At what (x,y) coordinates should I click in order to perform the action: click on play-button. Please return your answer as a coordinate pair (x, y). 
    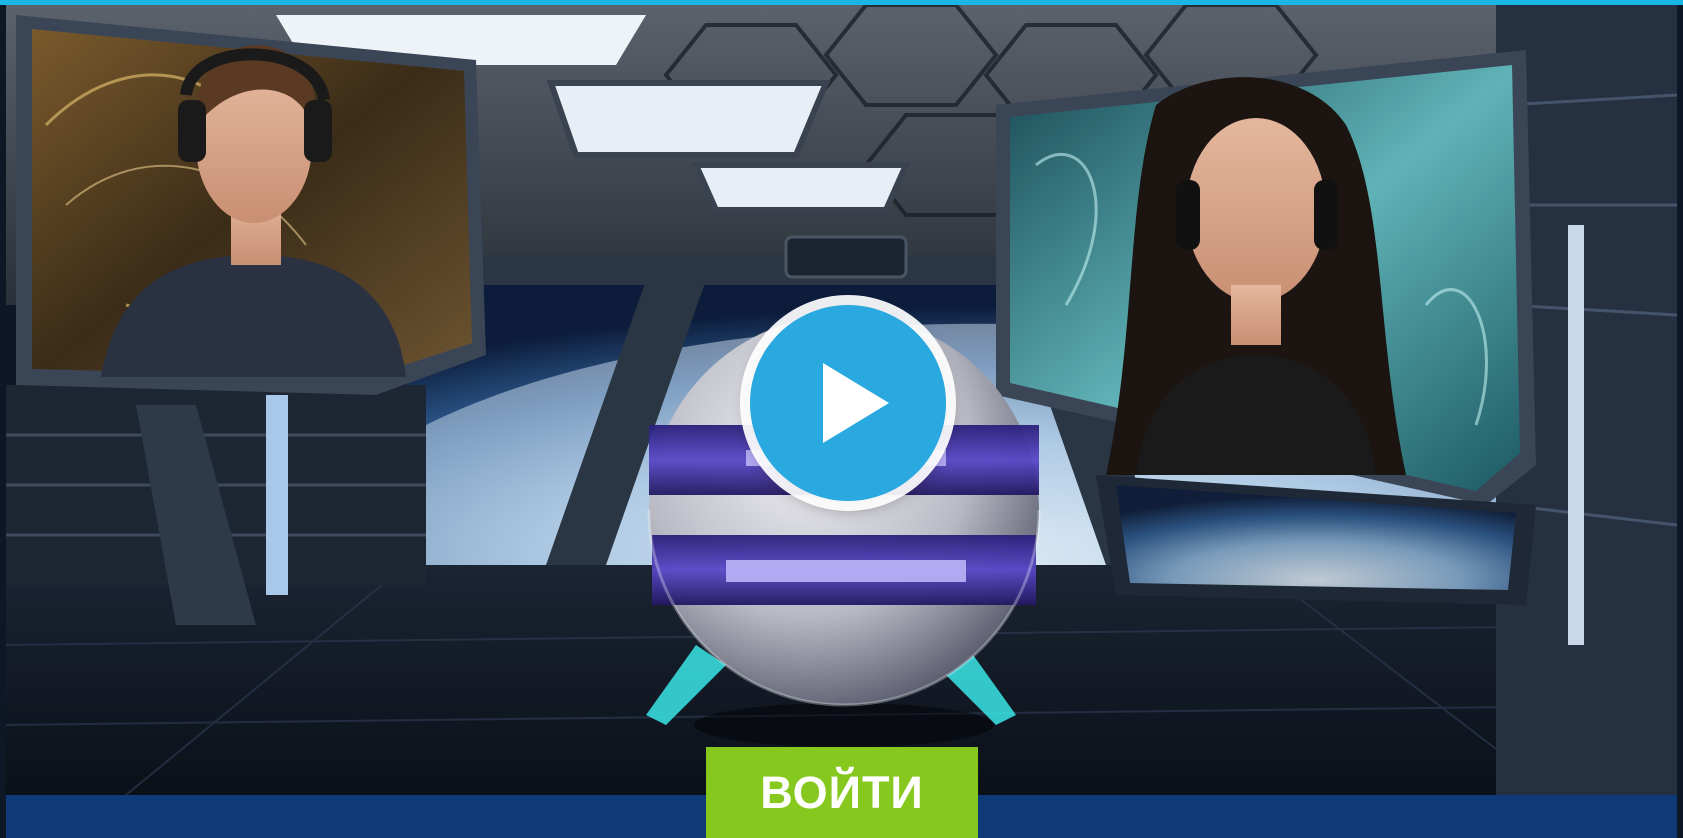
    Looking at the image, I should click on (848, 403).